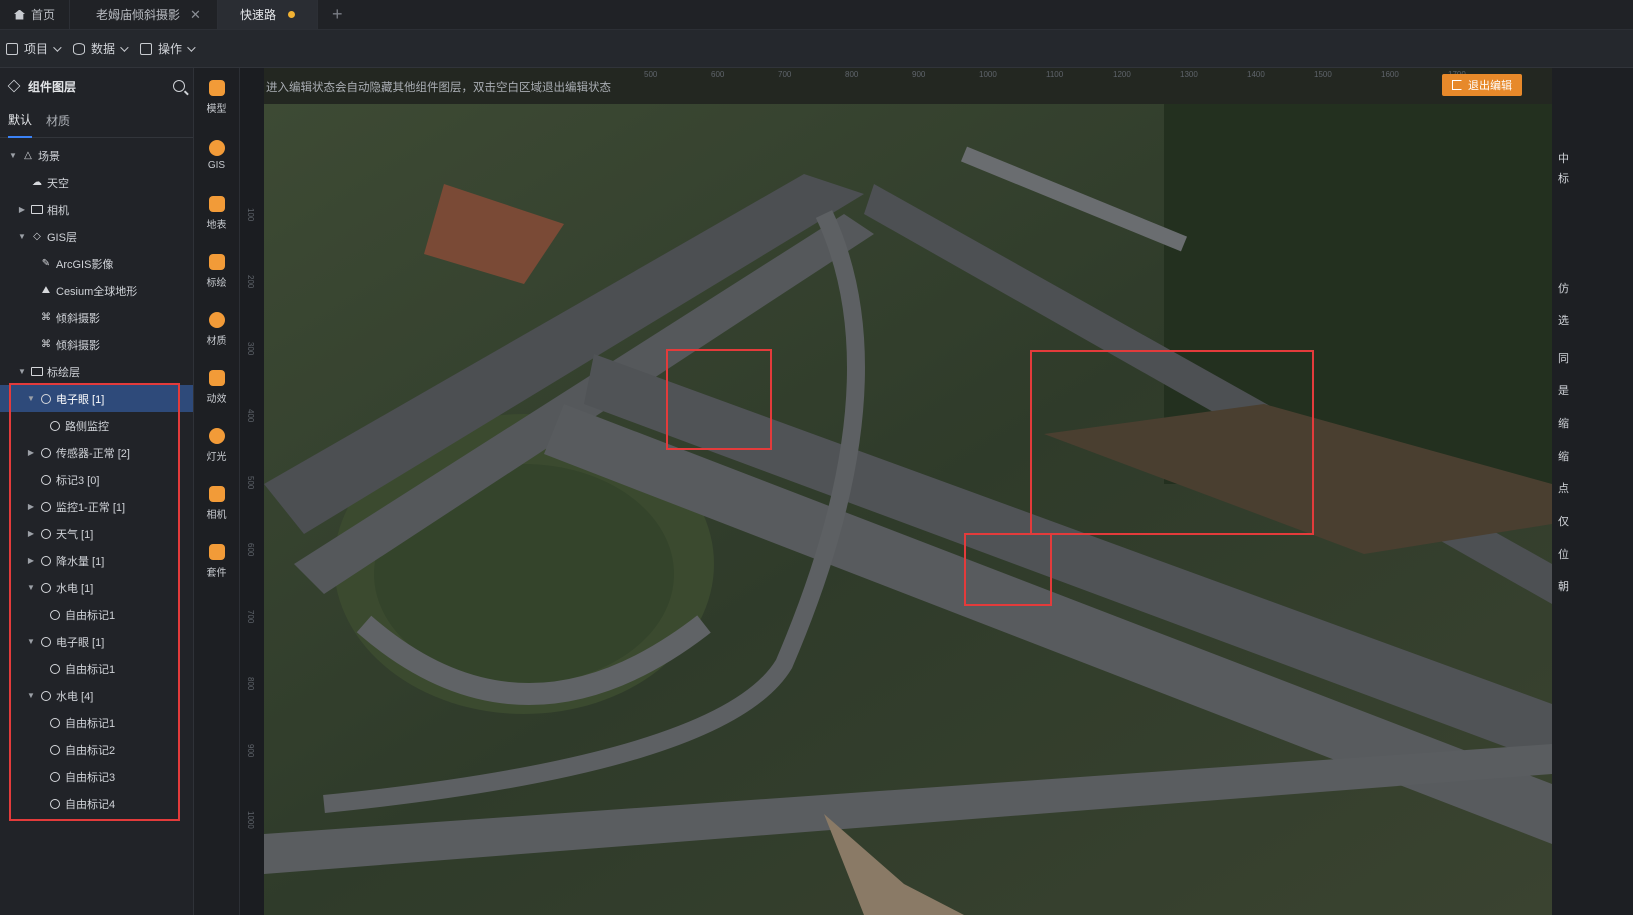 This screenshot has height=915, width=1633. I want to click on terrain-icon: ⛰, so click(46, 290).